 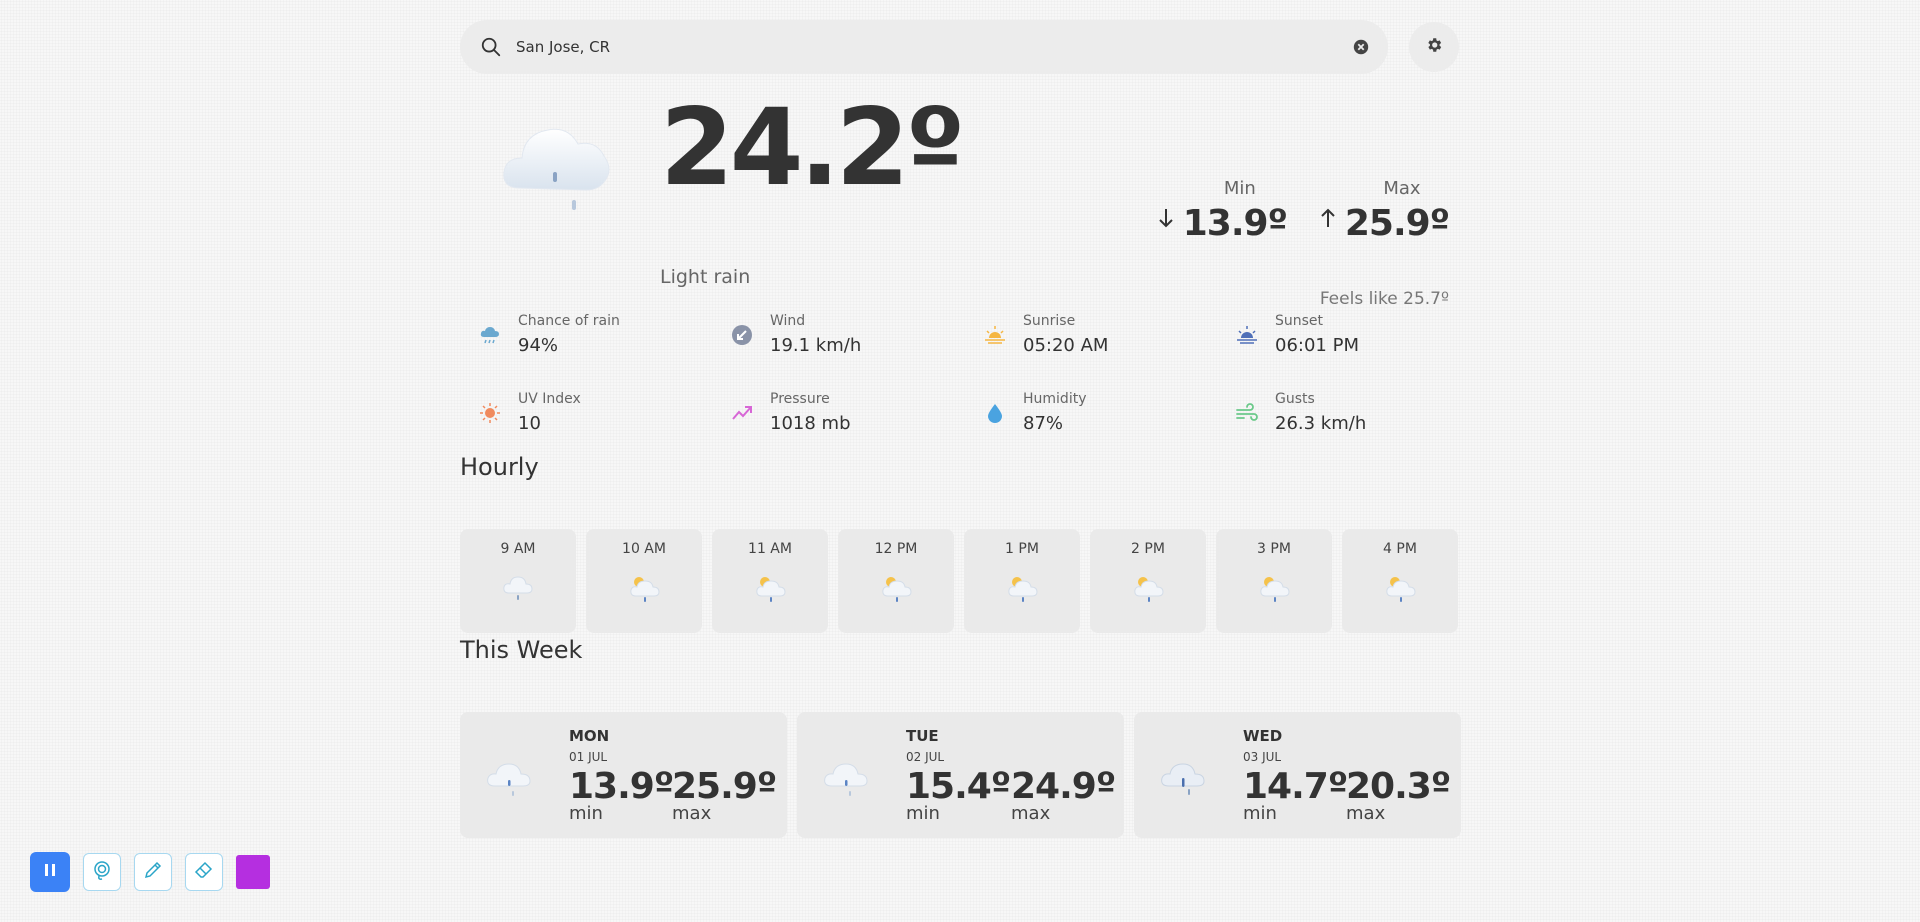 I want to click on pencil-icon, so click(x=153, y=872).